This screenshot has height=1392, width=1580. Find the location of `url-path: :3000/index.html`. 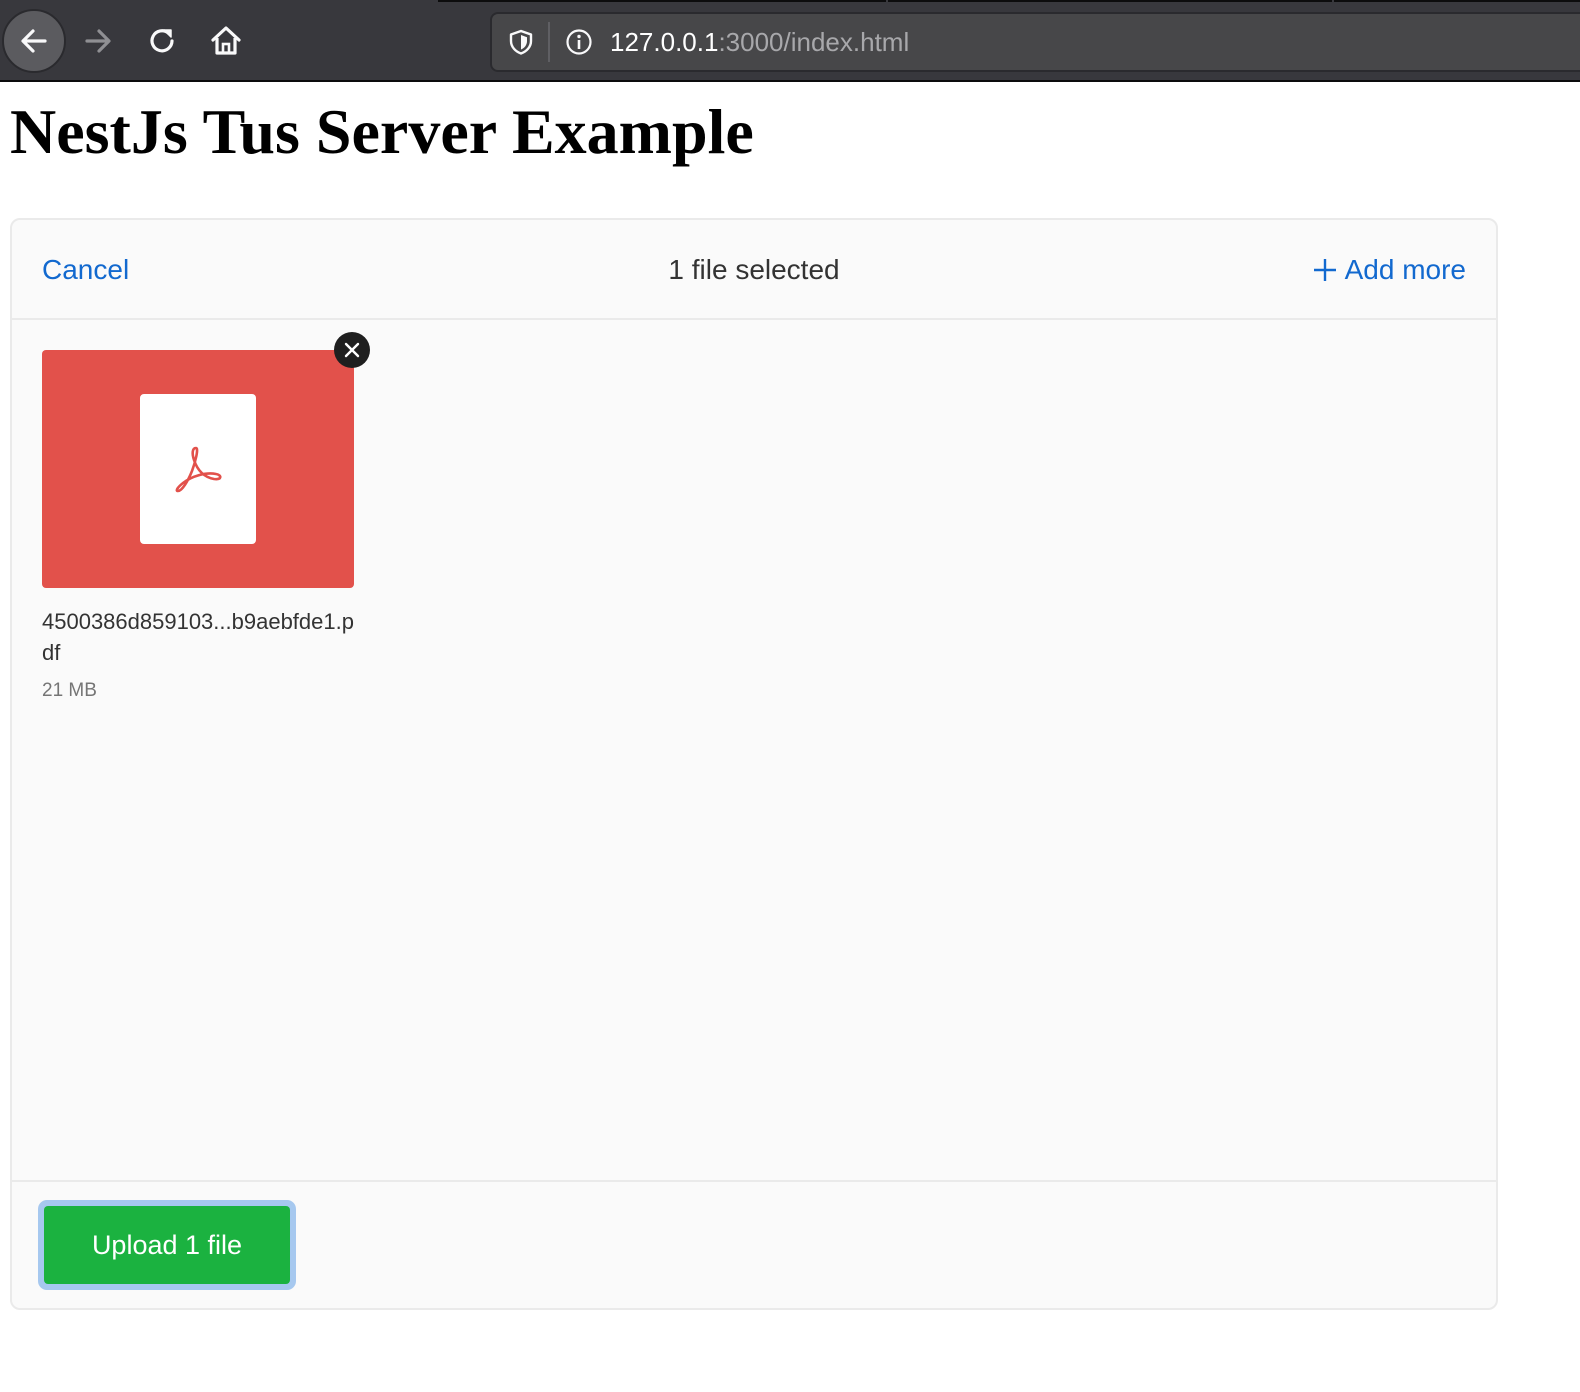

url-path: :3000/index.html is located at coordinates (814, 42).